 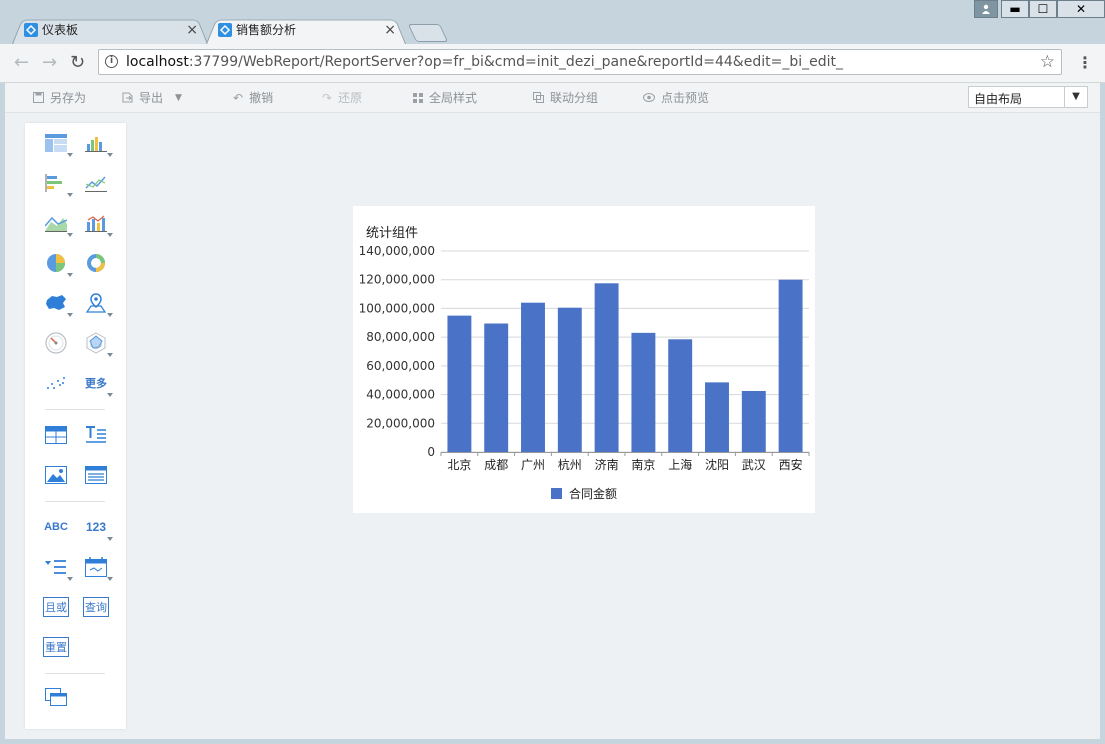 I want to click on query-button: 查询, so click(x=96, y=607).